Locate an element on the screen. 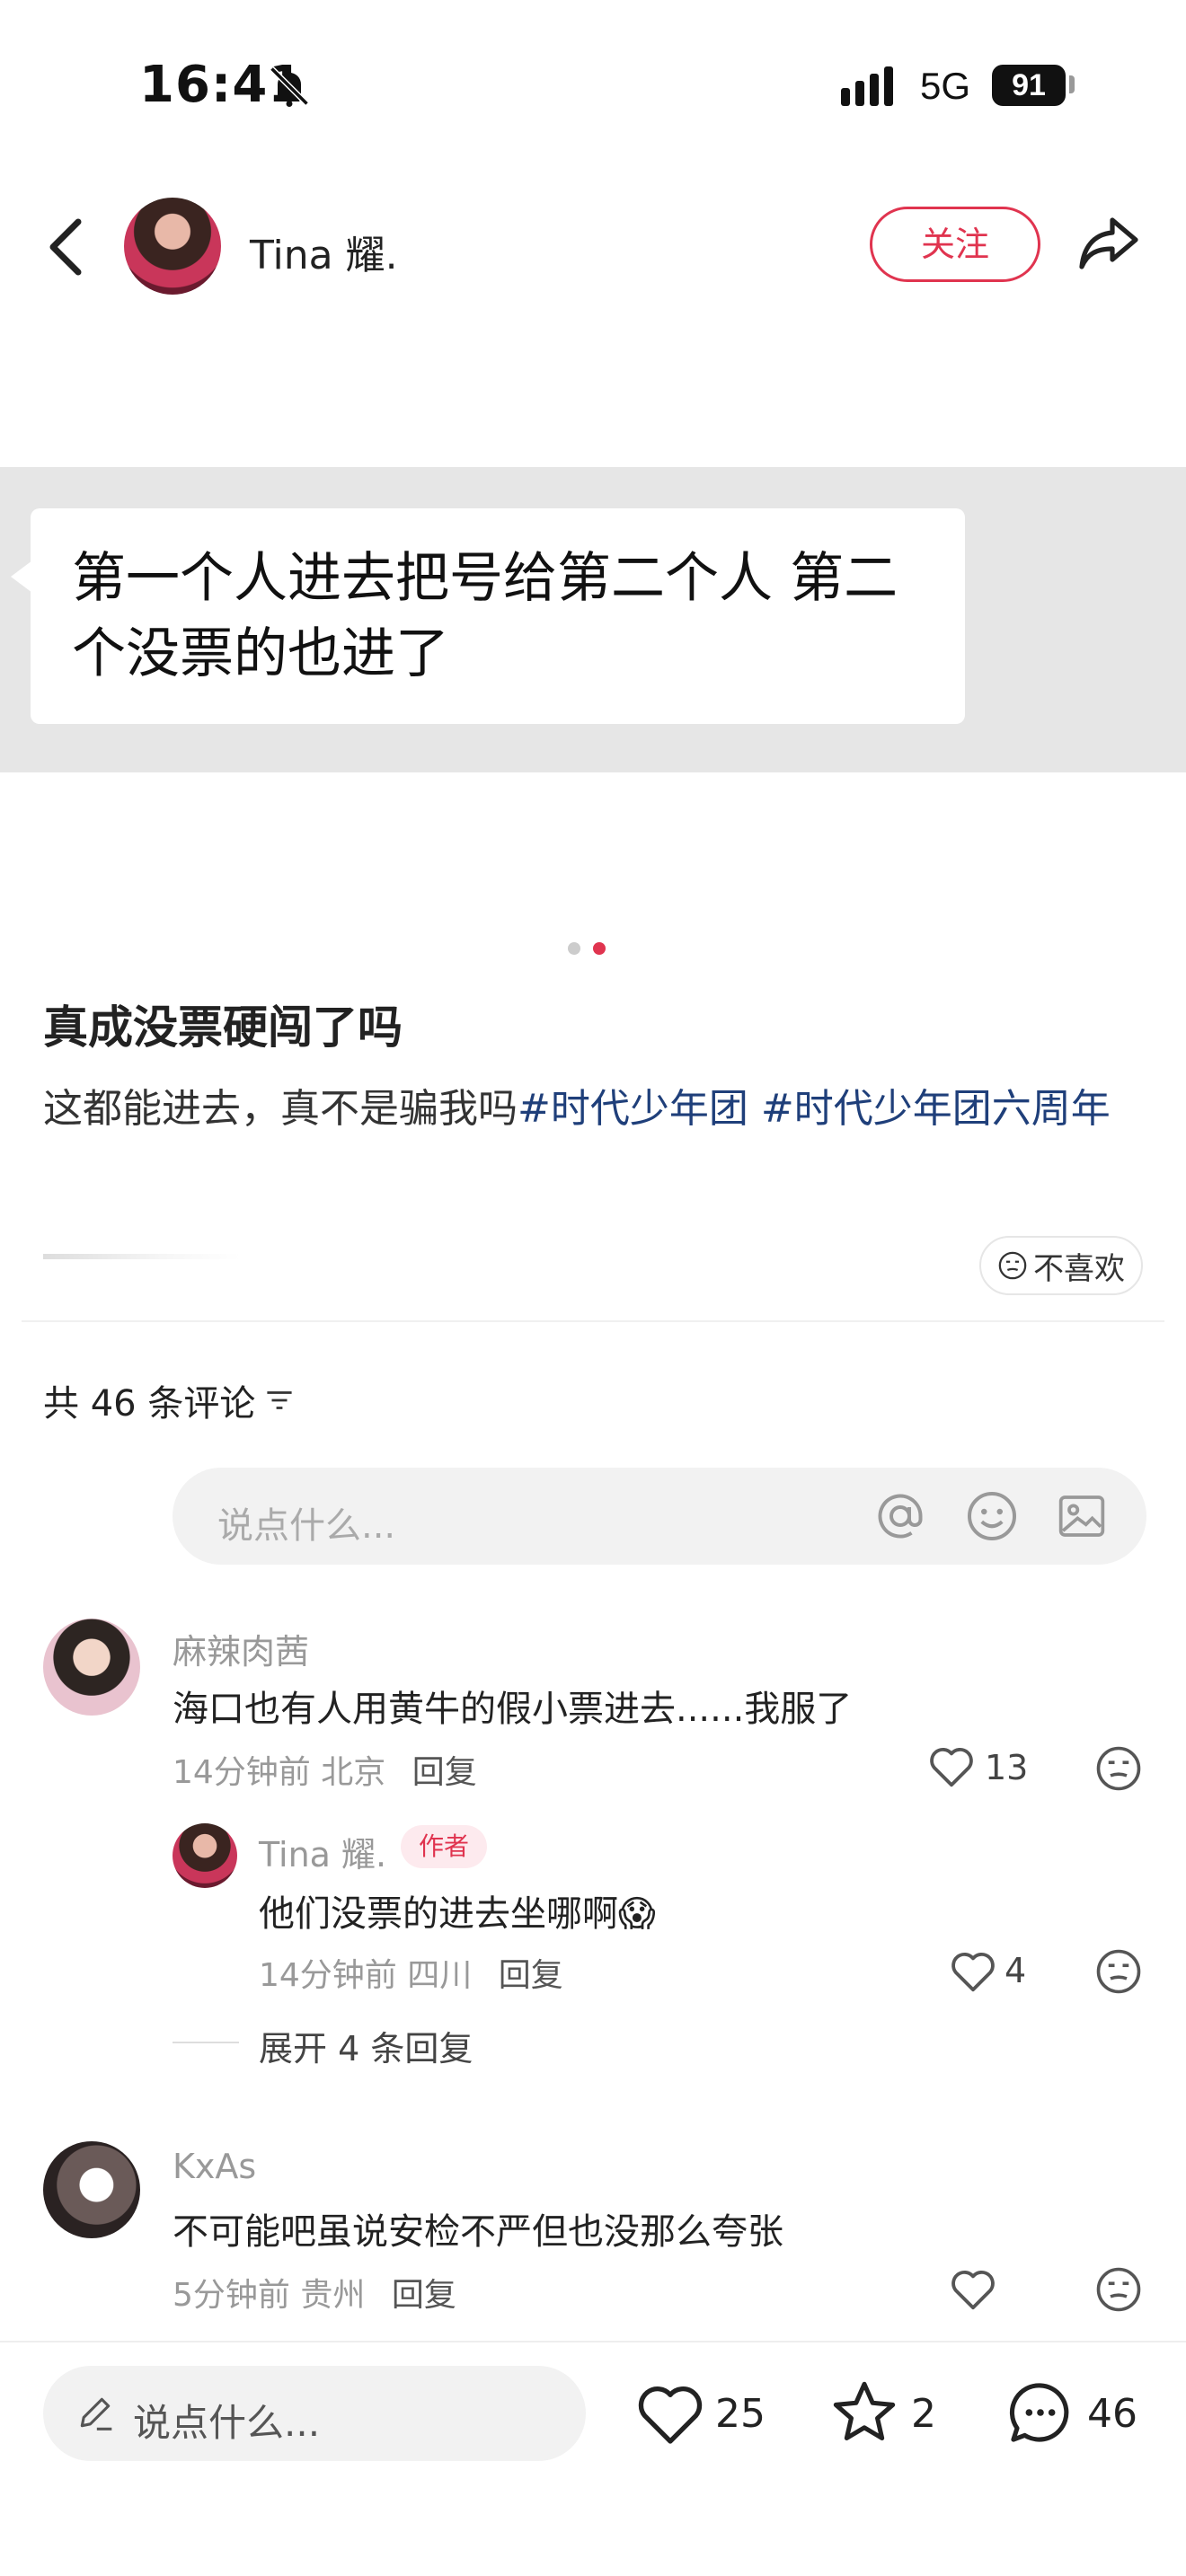 This screenshot has height=2576, width=1186. post-body-text: 这都能进去，真不是骗我吗 is located at coordinates (280, 1109).